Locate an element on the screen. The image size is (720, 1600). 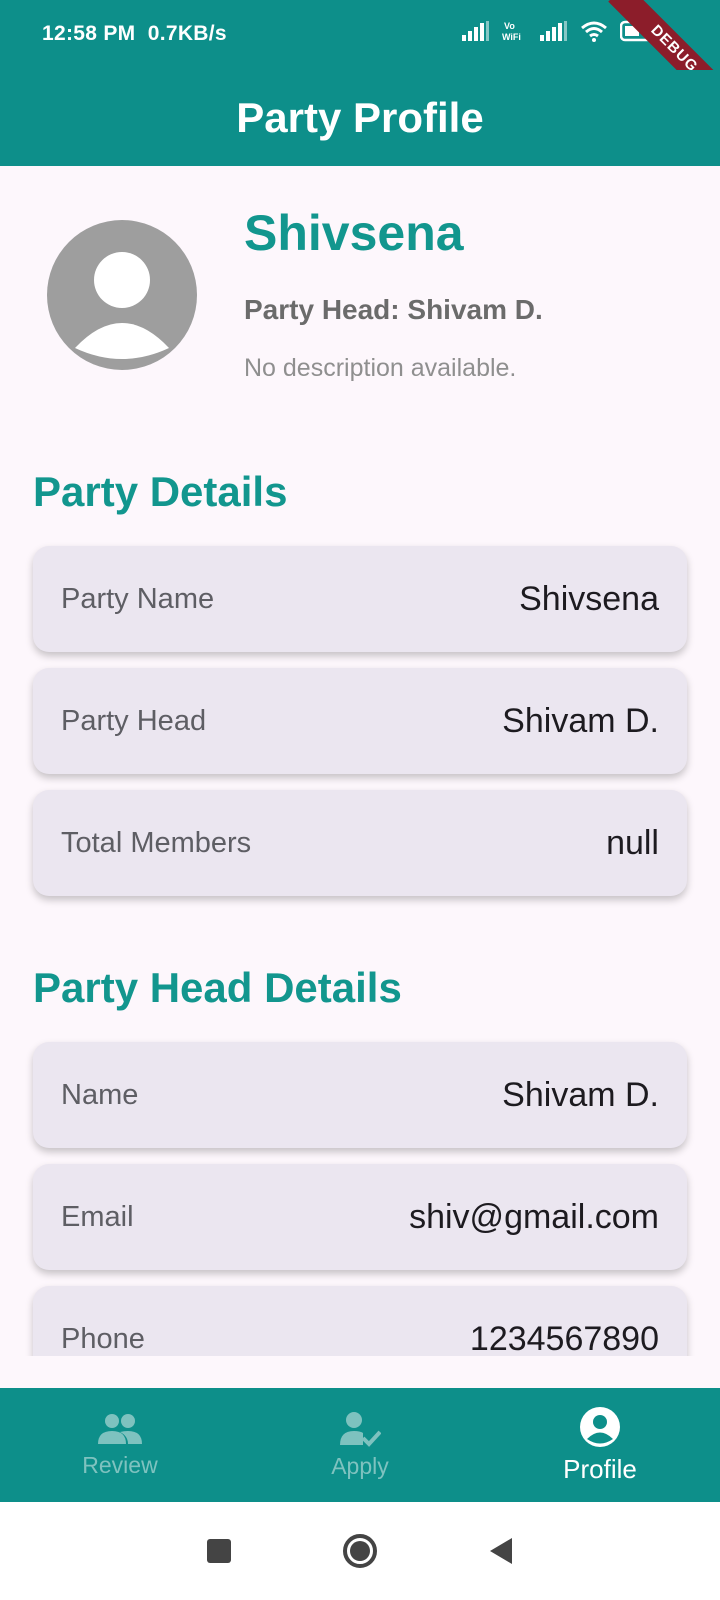
nav-item-apply: Apply is located at coordinates (360, 1445).